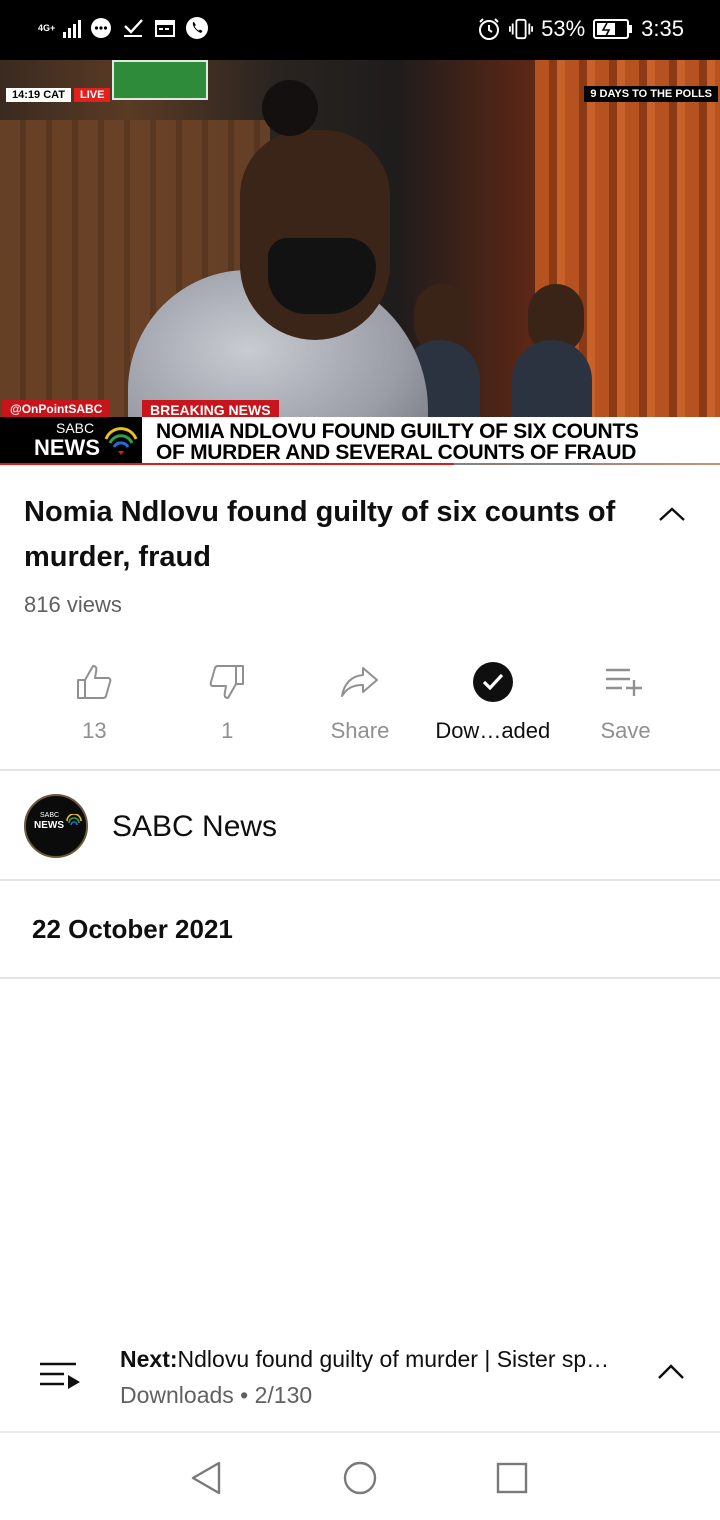 The height and width of the screenshot is (1520, 720). What do you see at coordinates (227, 730) in the screenshot?
I see `dislike-count: 1` at bounding box center [227, 730].